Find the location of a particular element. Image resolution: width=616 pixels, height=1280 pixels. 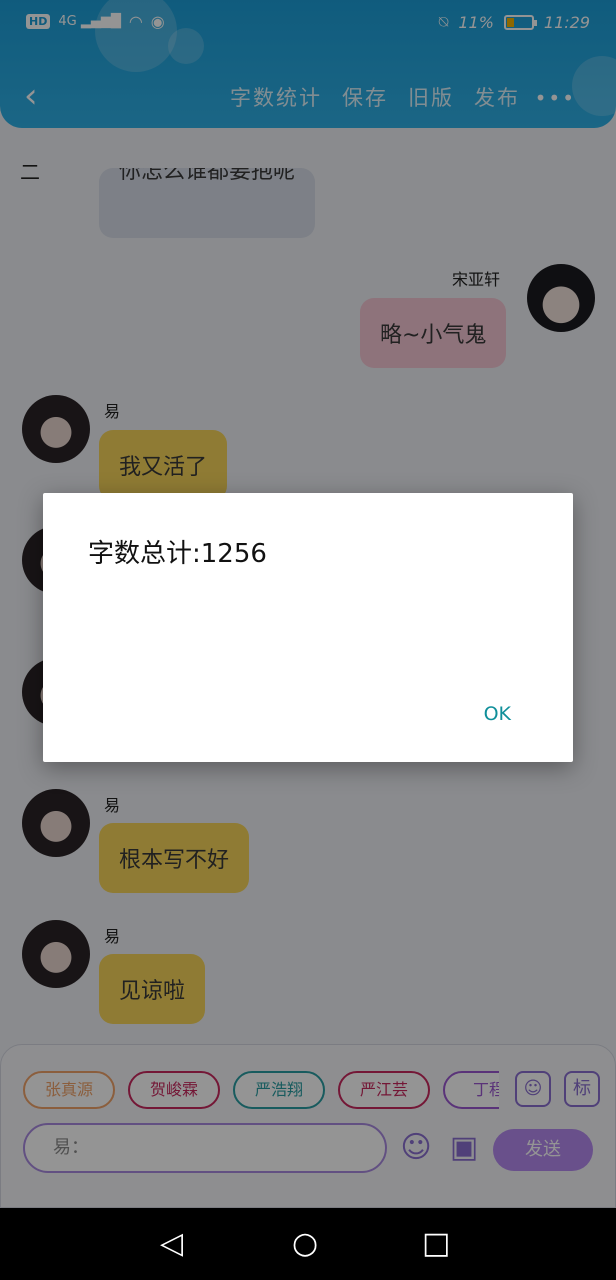

ok-button: OK is located at coordinates (497, 714).